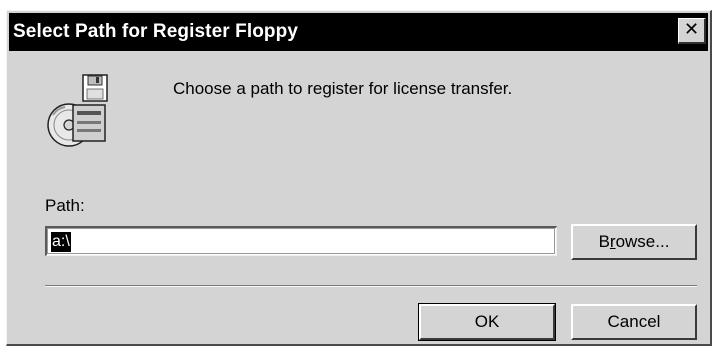 This screenshot has width=718, height=354. Describe the element at coordinates (371, 286) in the screenshot. I see `separator` at that location.